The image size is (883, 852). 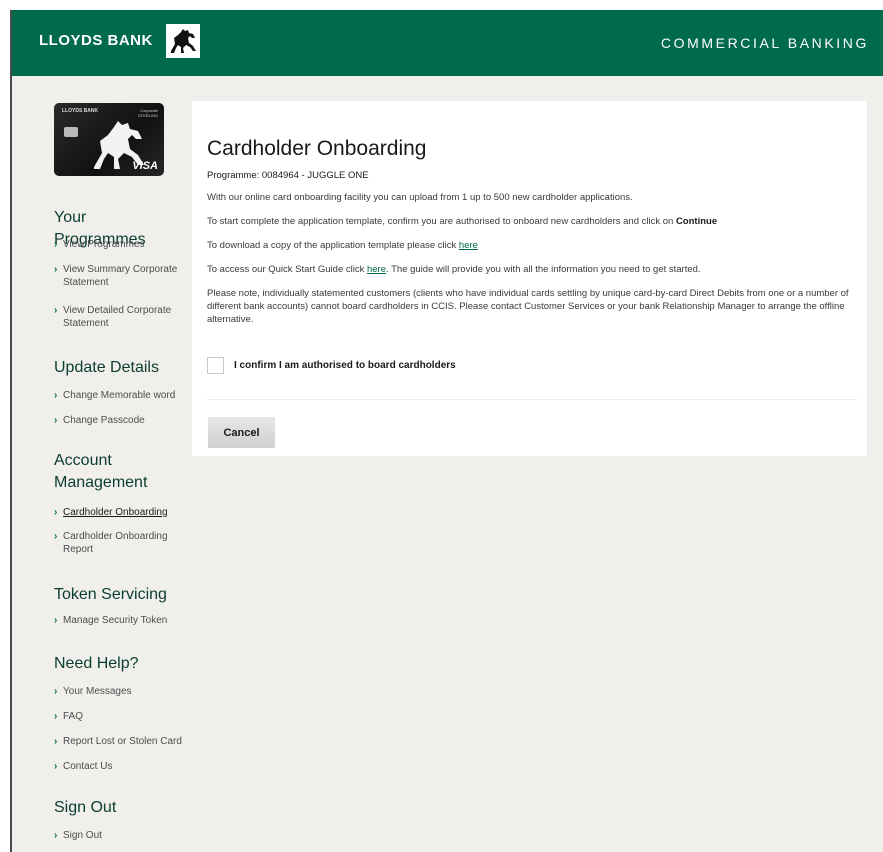 What do you see at coordinates (119, 317) in the screenshot?
I see `sidebar-item-view-detailed-statement: › View Detailed Corporate Statement` at bounding box center [119, 317].